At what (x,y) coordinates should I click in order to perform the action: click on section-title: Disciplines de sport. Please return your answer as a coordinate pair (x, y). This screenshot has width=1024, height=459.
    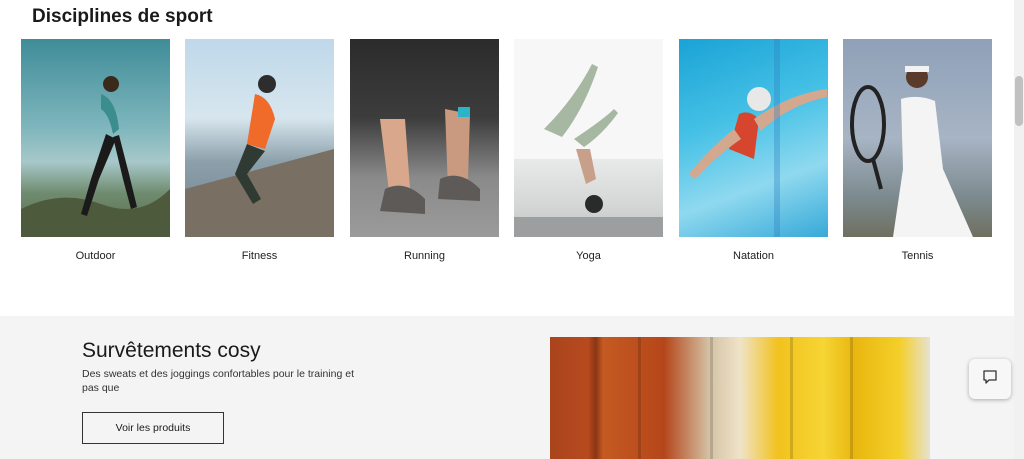
    Looking at the image, I should click on (122, 16).